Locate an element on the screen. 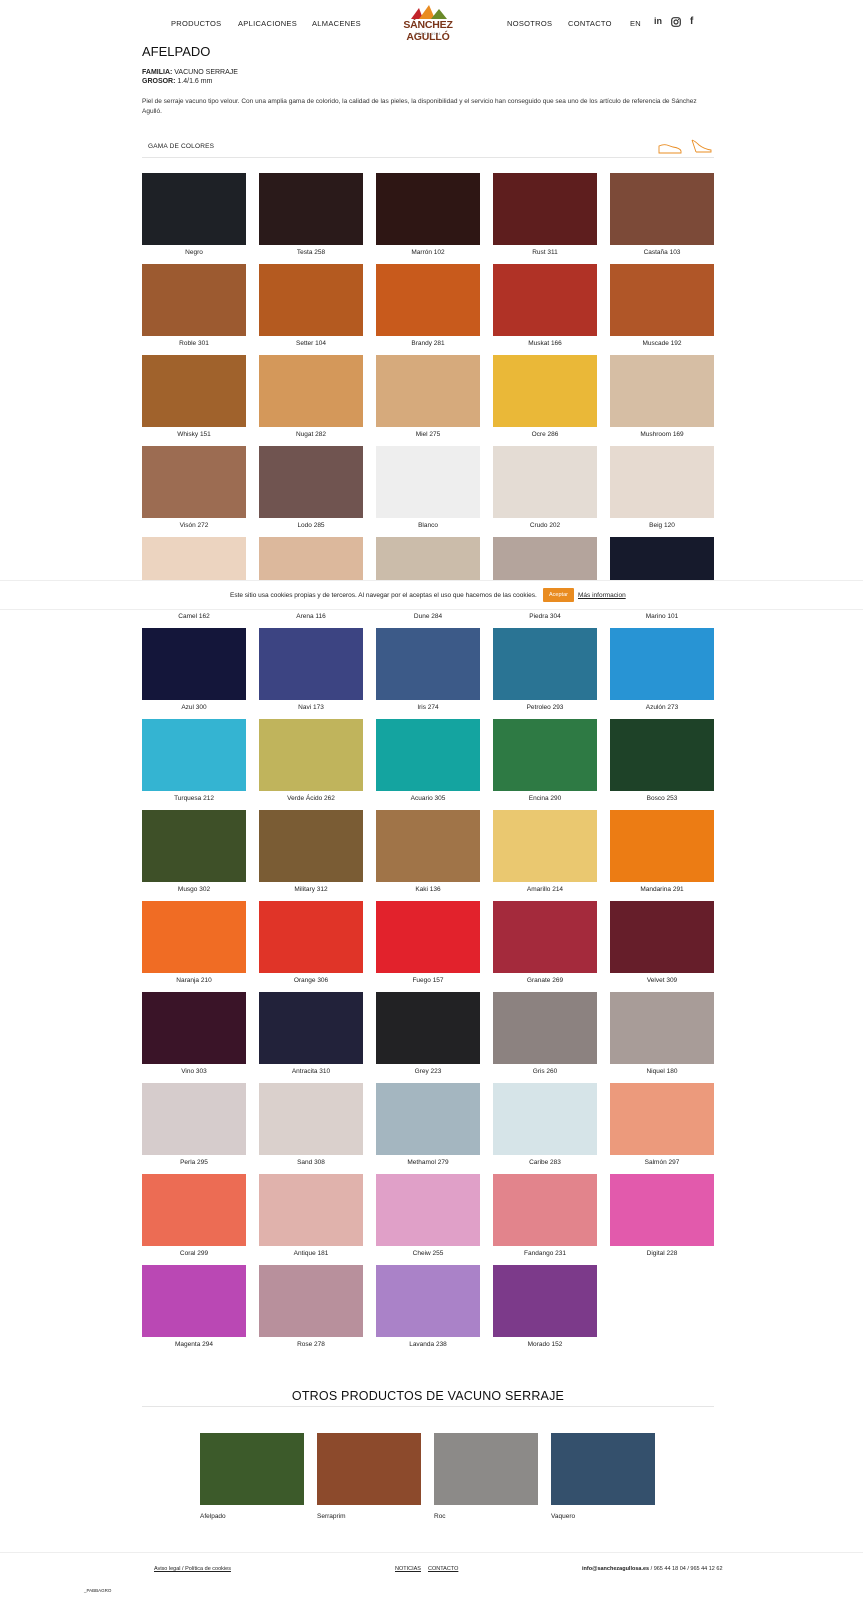 The image size is (863, 1600). instagram-icon is located at coordinates (676, 22).